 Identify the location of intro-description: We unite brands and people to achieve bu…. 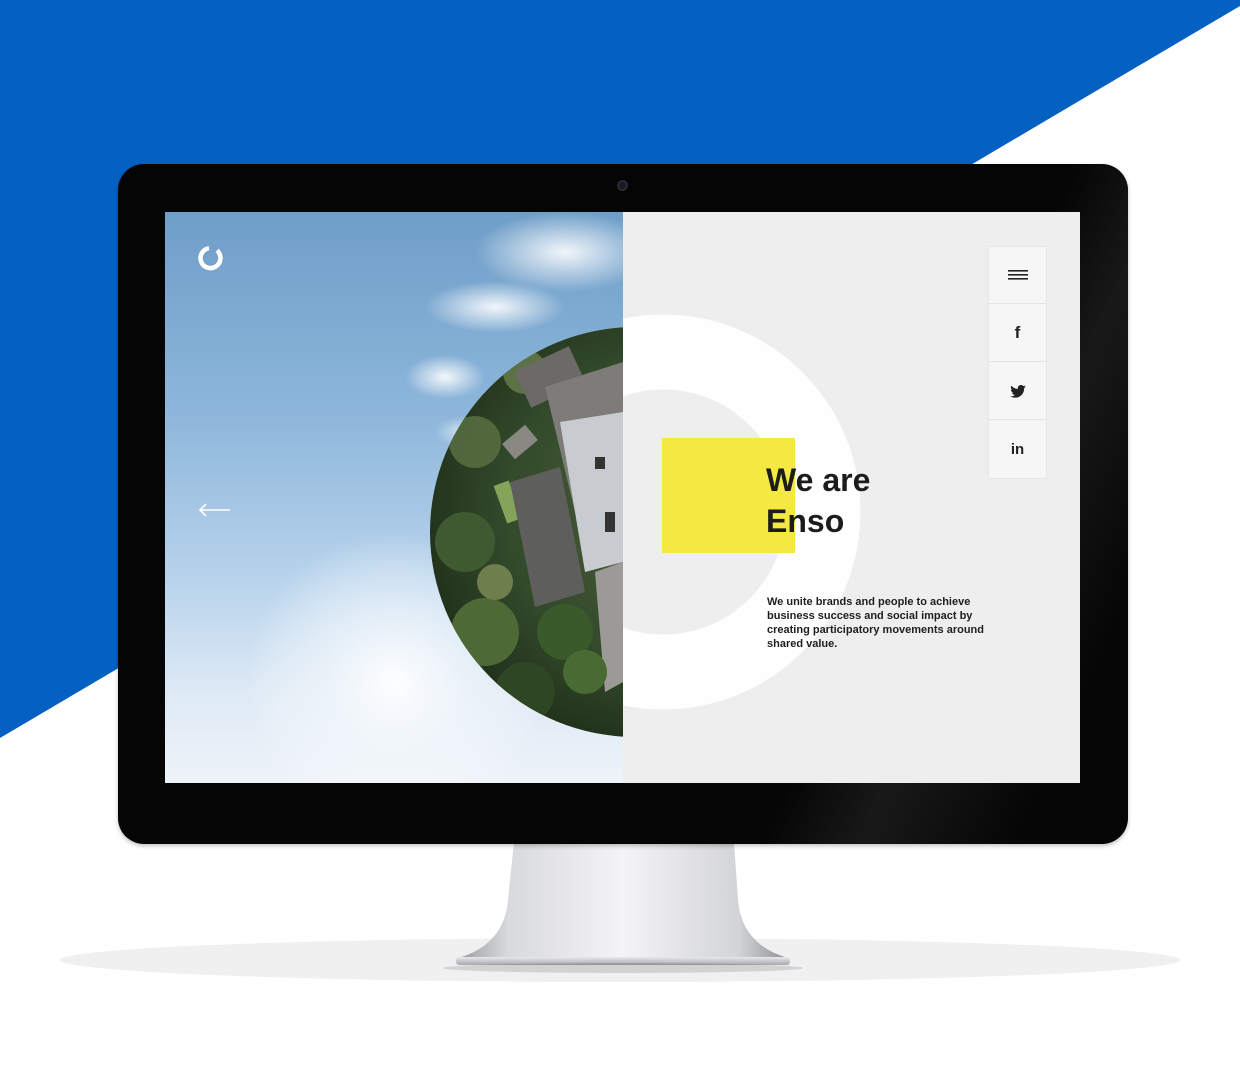
(875, 623).